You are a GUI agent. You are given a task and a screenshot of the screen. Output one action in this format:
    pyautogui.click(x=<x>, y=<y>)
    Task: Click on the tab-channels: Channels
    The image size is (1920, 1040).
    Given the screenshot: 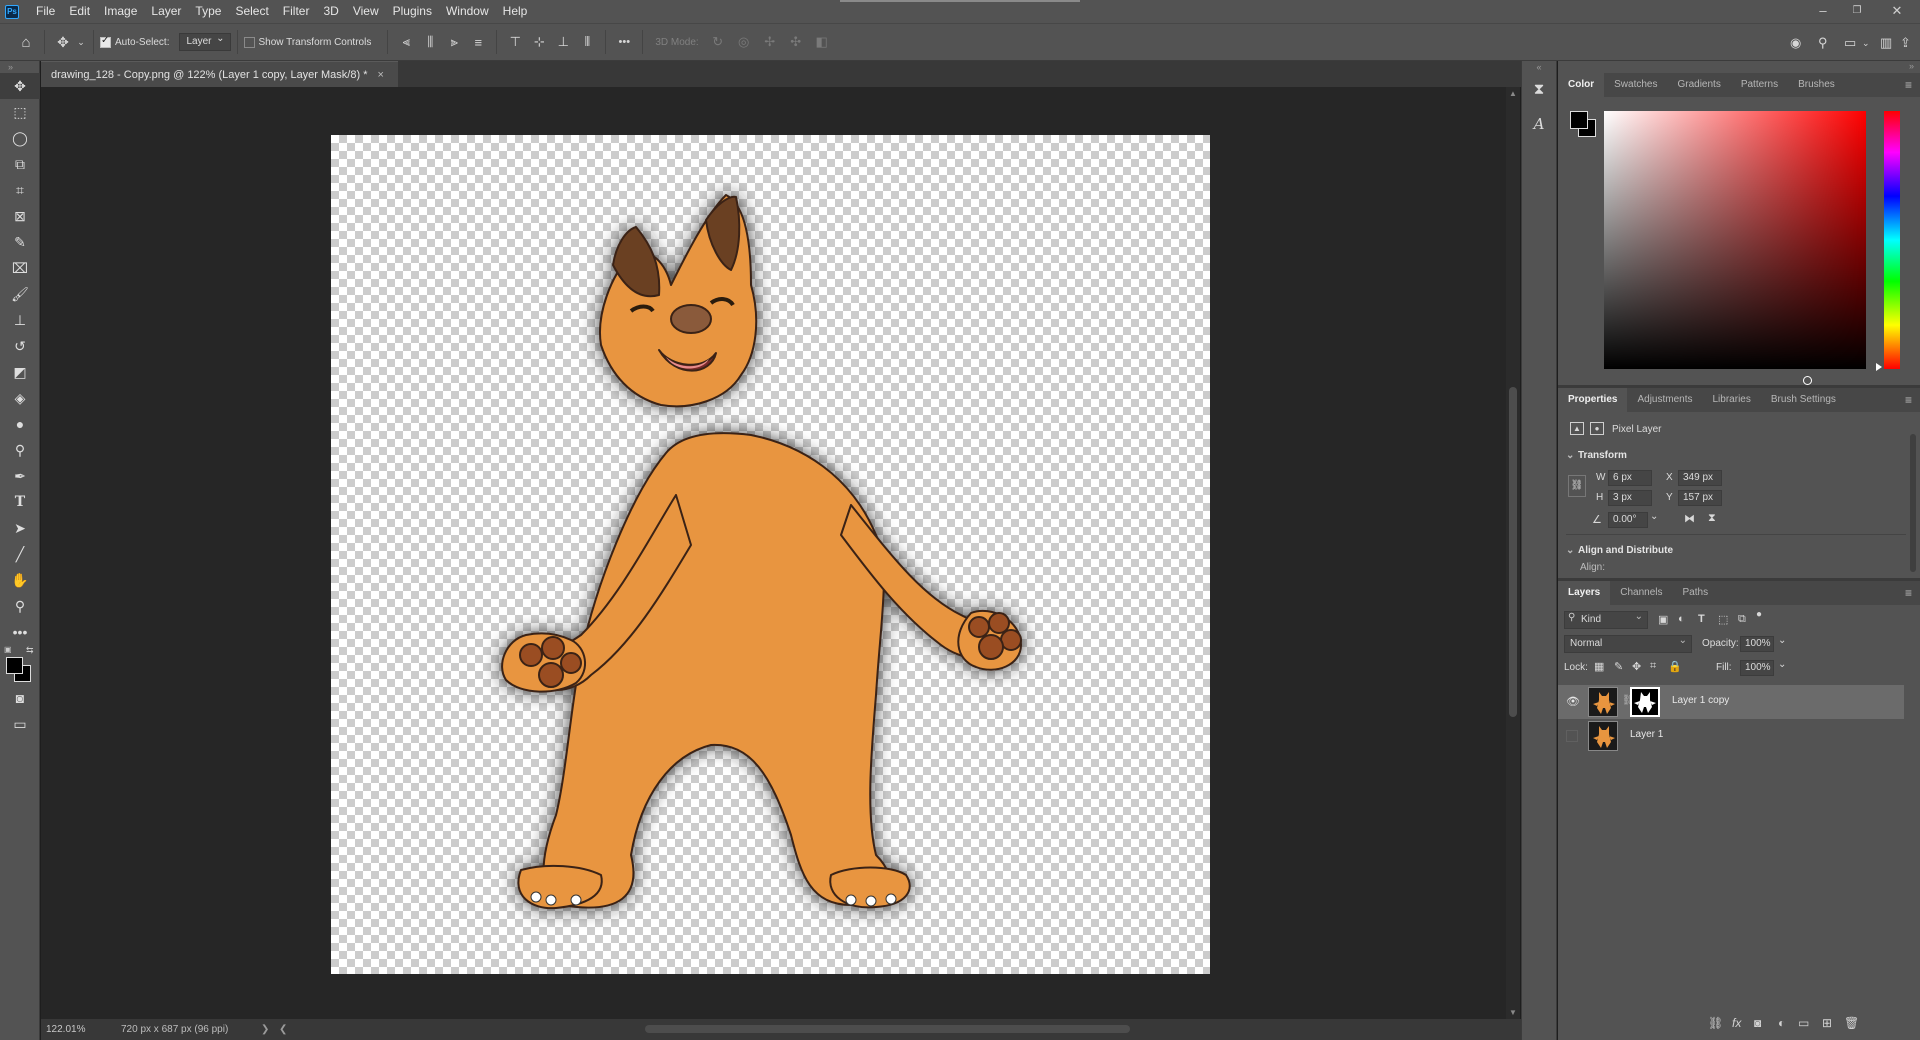 What is the action you would take?
    pyautogui.click(x=1641, y=593)
    